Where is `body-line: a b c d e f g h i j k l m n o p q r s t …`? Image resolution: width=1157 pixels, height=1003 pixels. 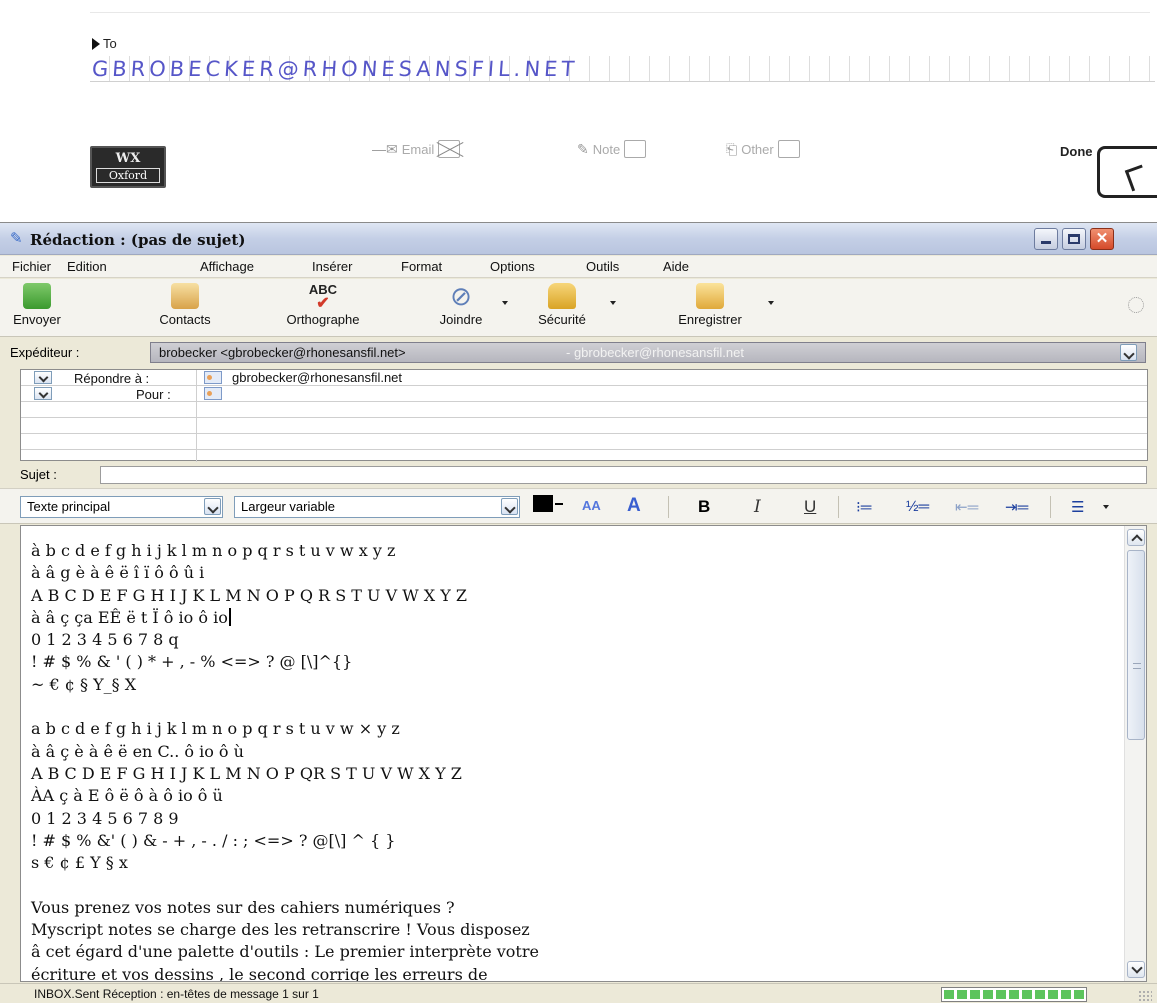
body-line: a b c d e f g h i j k l m n o p q r s t … is located at coordinates (215, 729).